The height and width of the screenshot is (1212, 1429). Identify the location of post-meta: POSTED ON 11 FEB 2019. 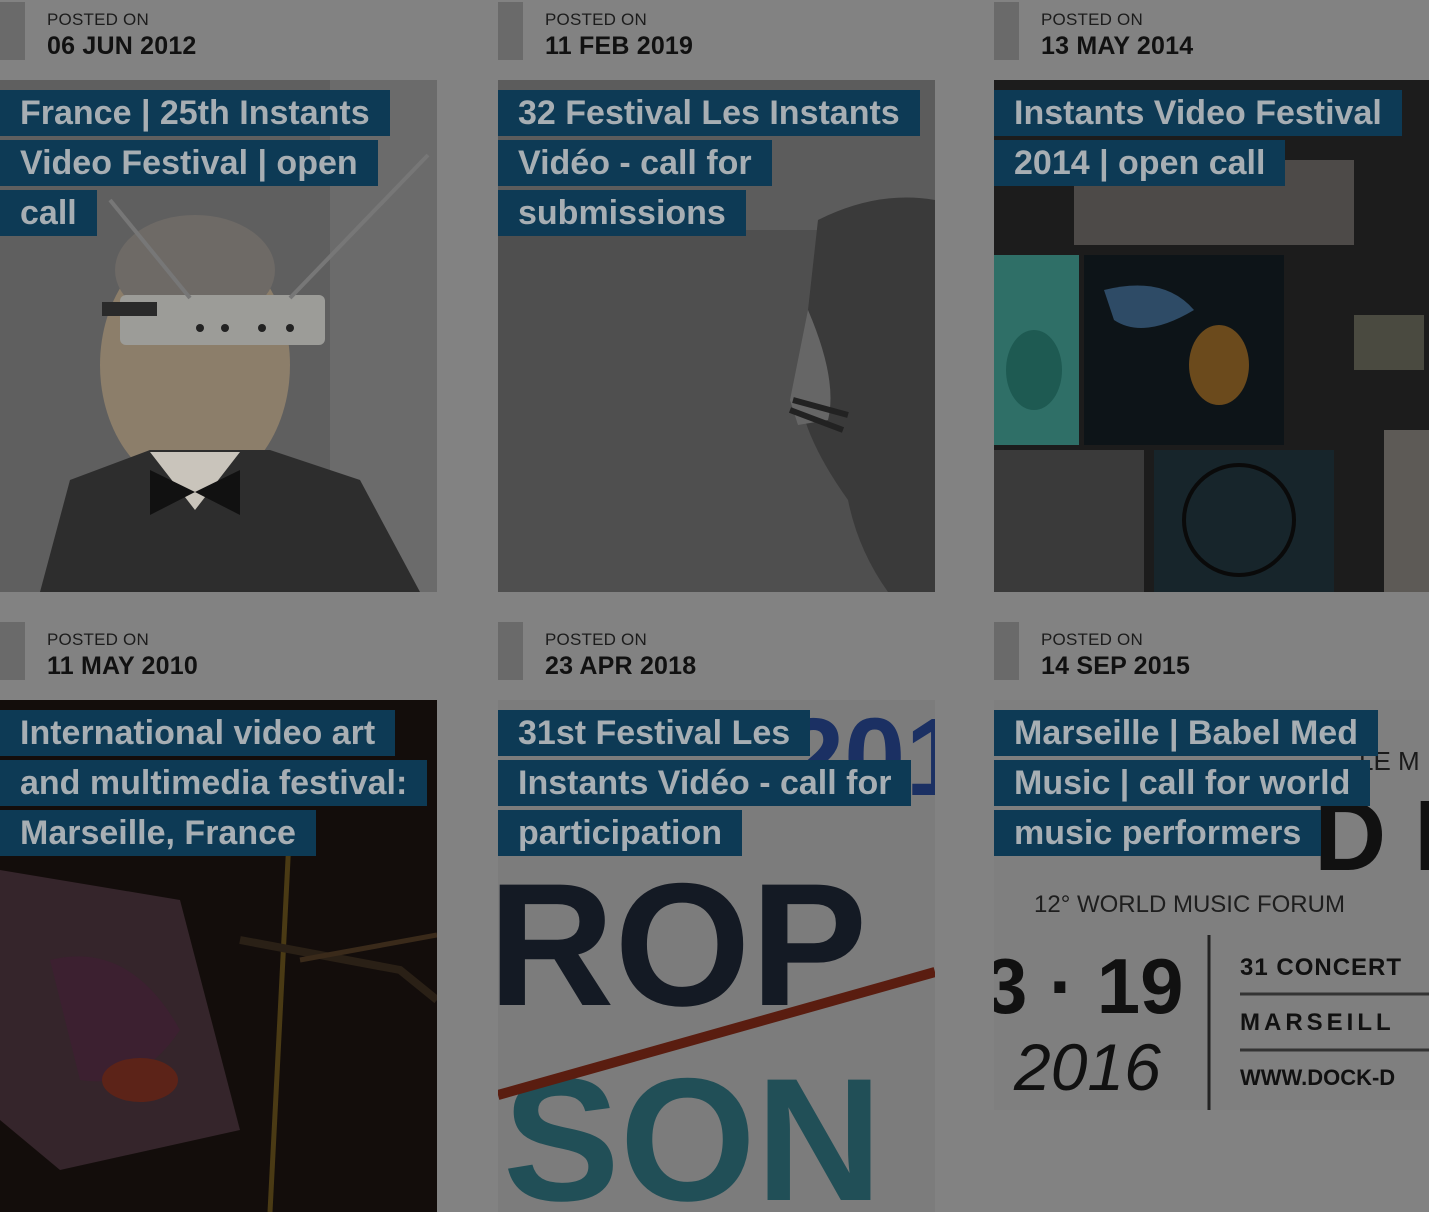
(716, 40).